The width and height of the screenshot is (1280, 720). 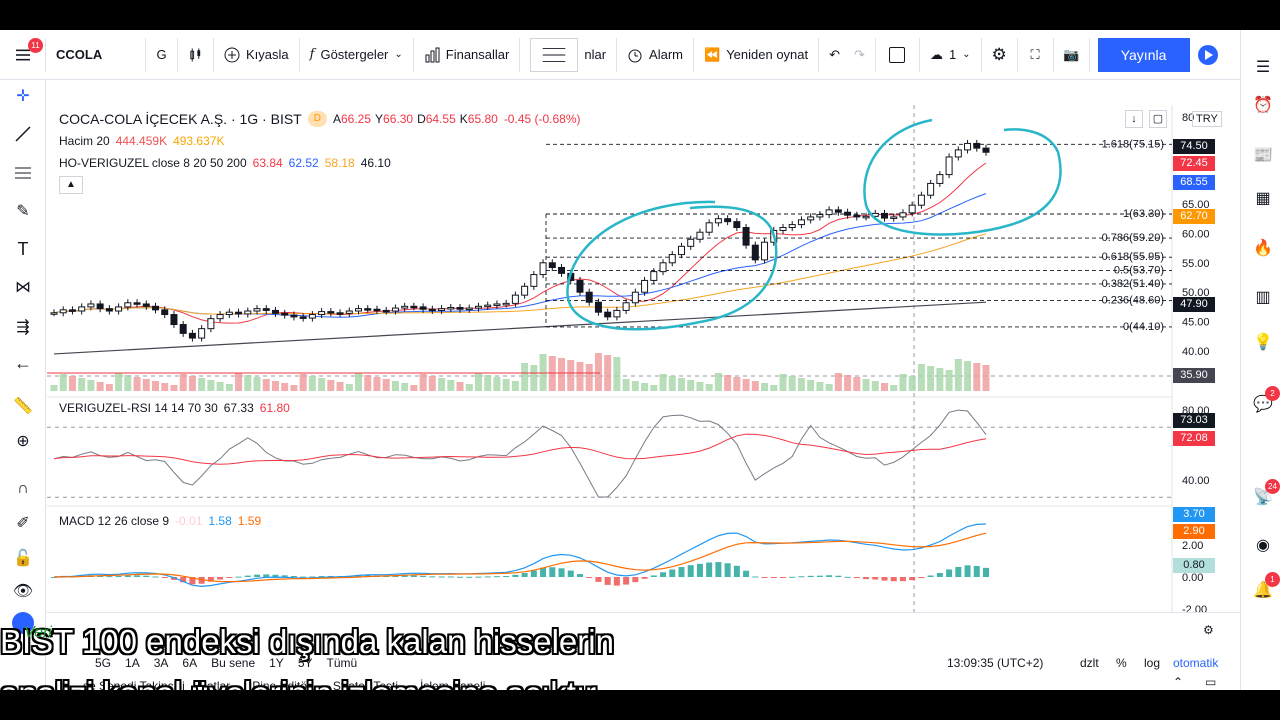 I want to click on lightbulb-icon: 💡, so click(x=1263, y=342).